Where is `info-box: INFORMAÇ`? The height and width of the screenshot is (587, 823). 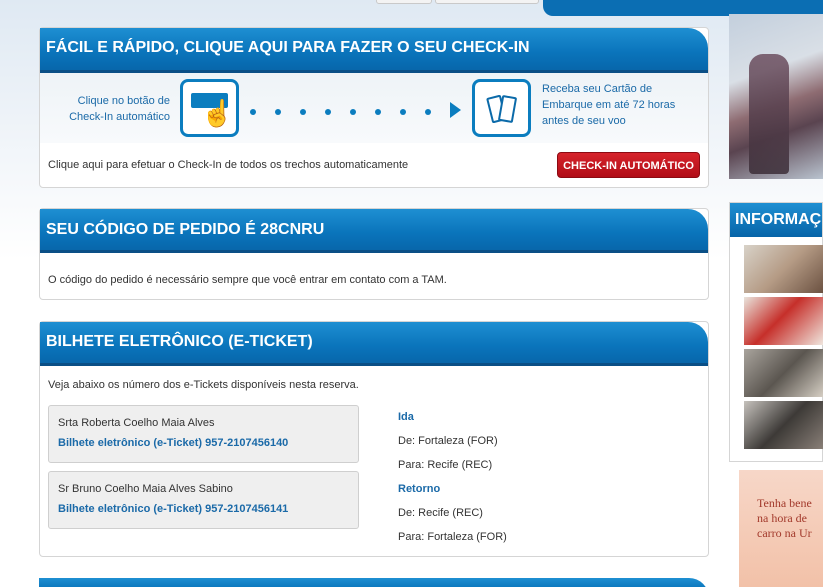
info-box: INFORMAÇ is located at coordinates (776, 332).